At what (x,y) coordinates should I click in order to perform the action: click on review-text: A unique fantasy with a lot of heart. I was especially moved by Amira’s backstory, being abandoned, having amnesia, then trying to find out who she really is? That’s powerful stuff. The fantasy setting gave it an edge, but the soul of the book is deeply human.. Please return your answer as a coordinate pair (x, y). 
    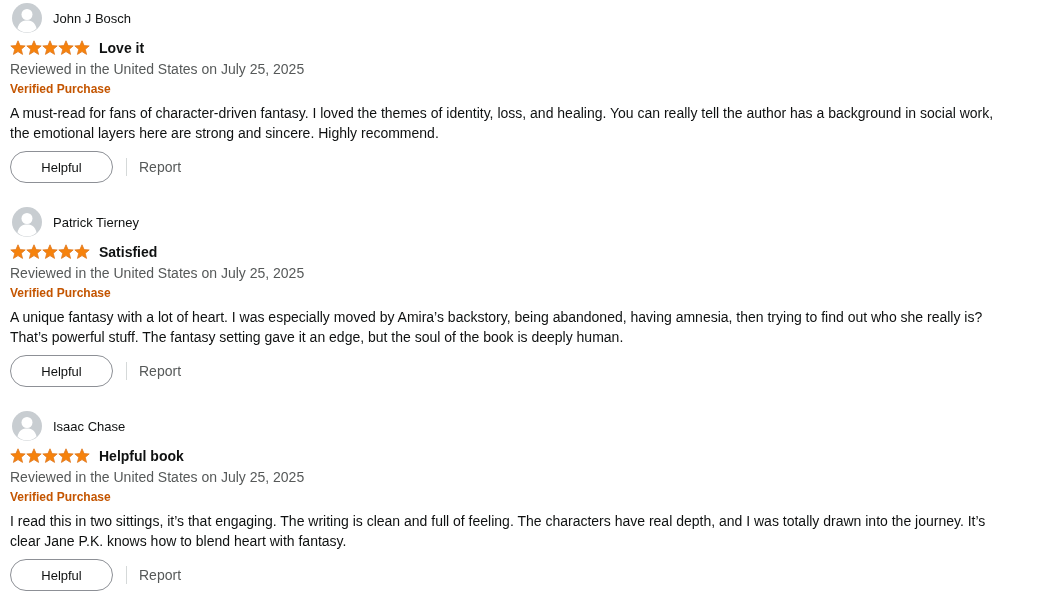
    Looking at the image, I should click on (497, 327).